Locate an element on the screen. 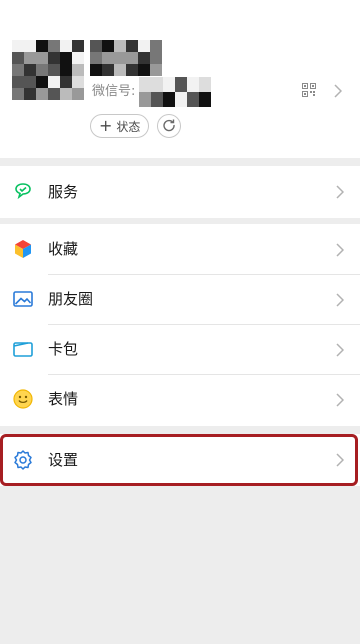 The image size is (360, 644). menu-item-moments: 朋友圈 is located at coordinates (180, 299).